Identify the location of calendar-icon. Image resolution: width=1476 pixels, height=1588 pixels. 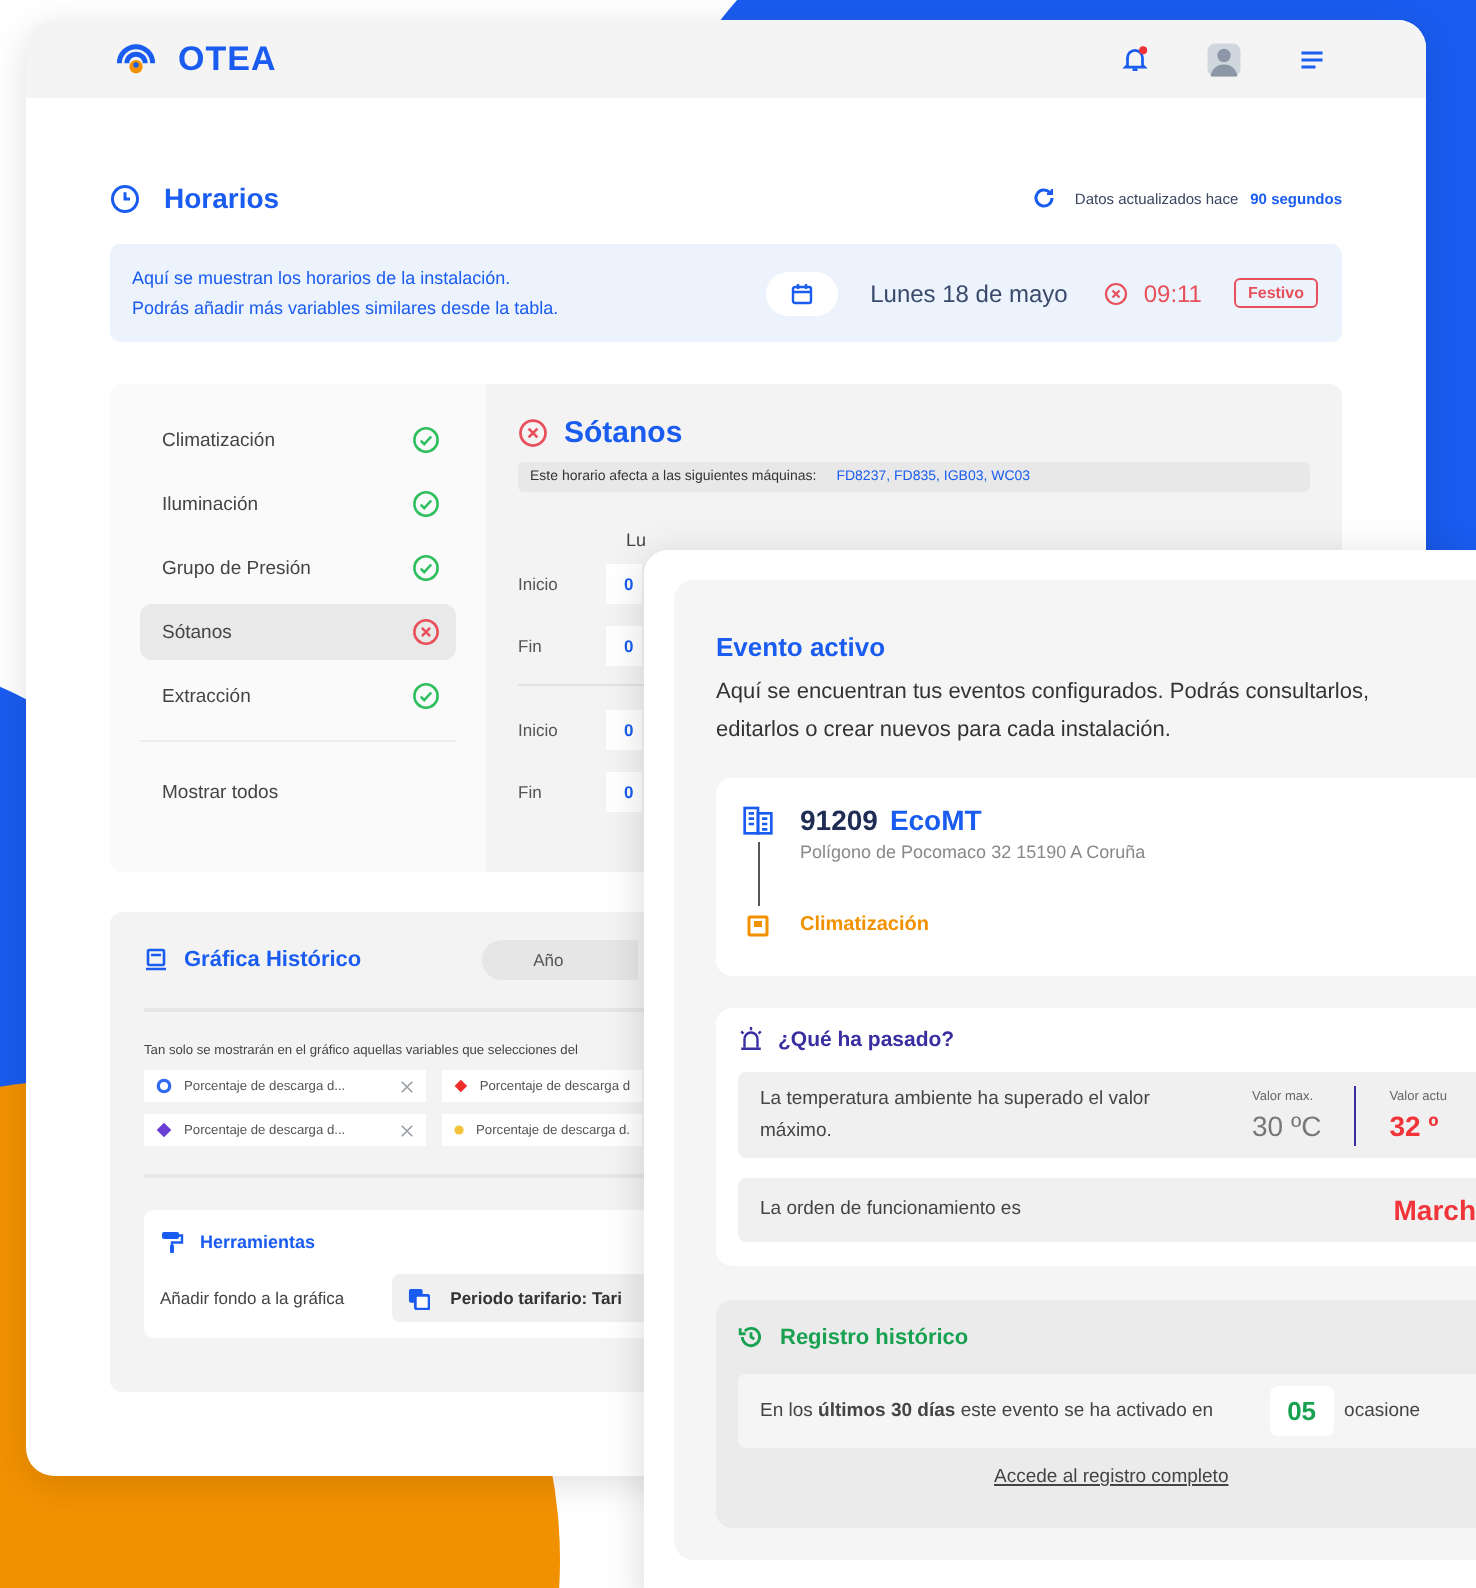
(802, 293).